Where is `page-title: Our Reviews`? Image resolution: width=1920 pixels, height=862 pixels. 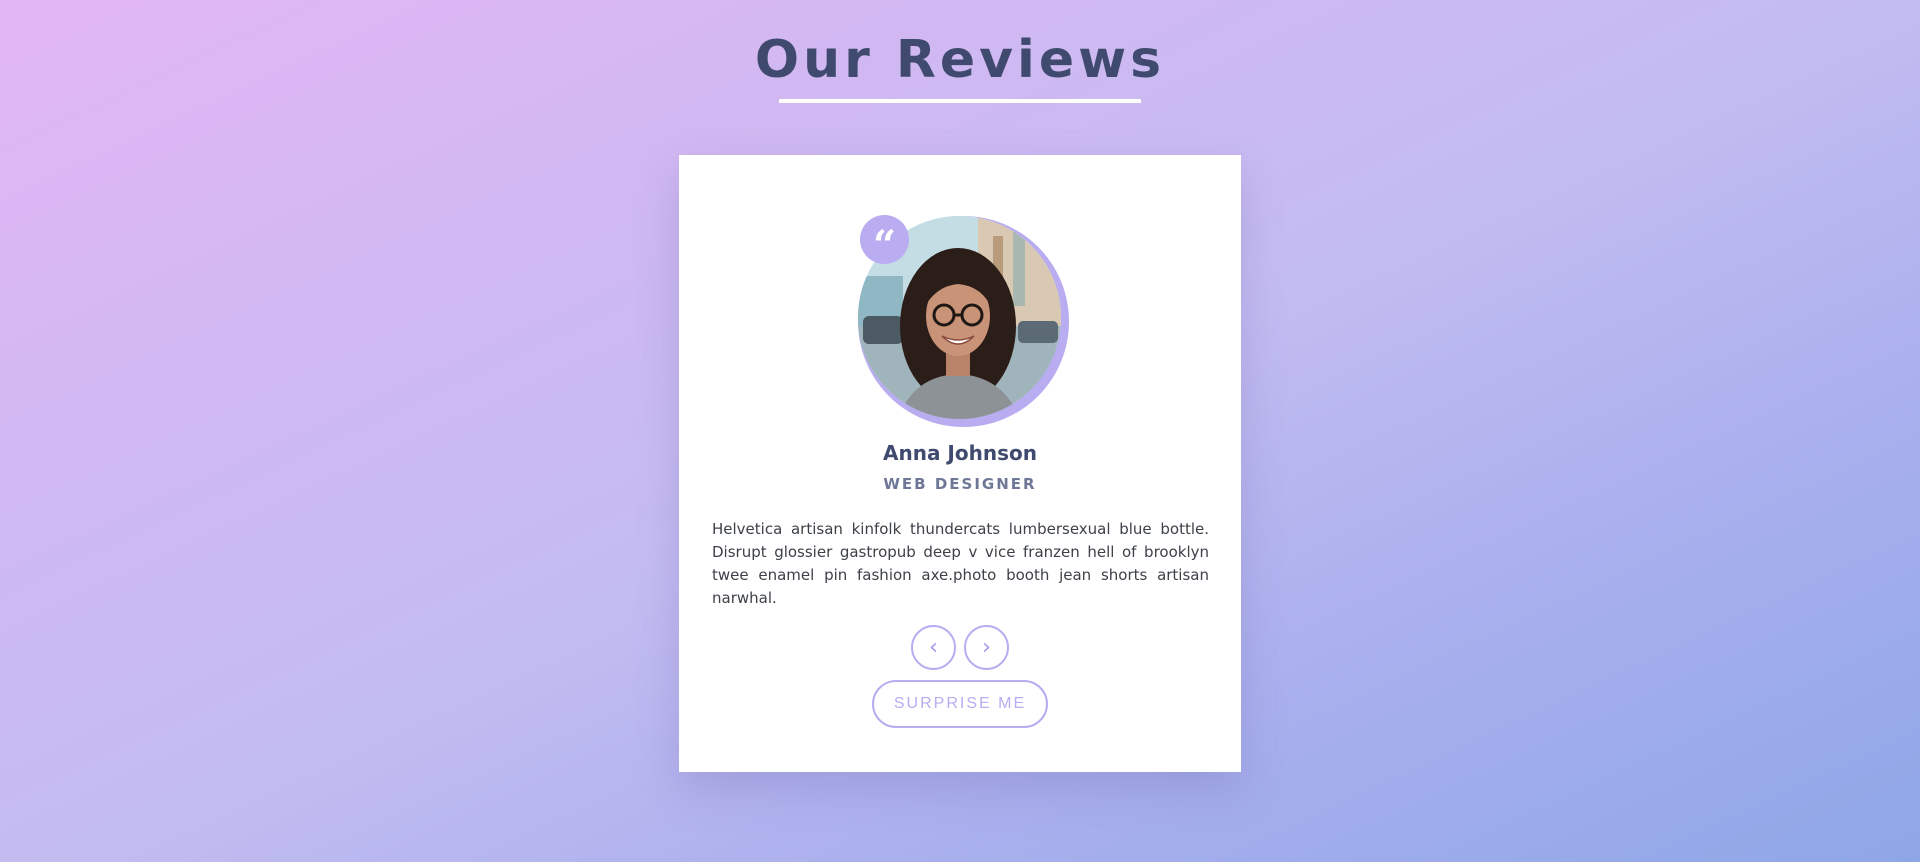 page-title: Our Reviews is located at coordinates (960, 60).